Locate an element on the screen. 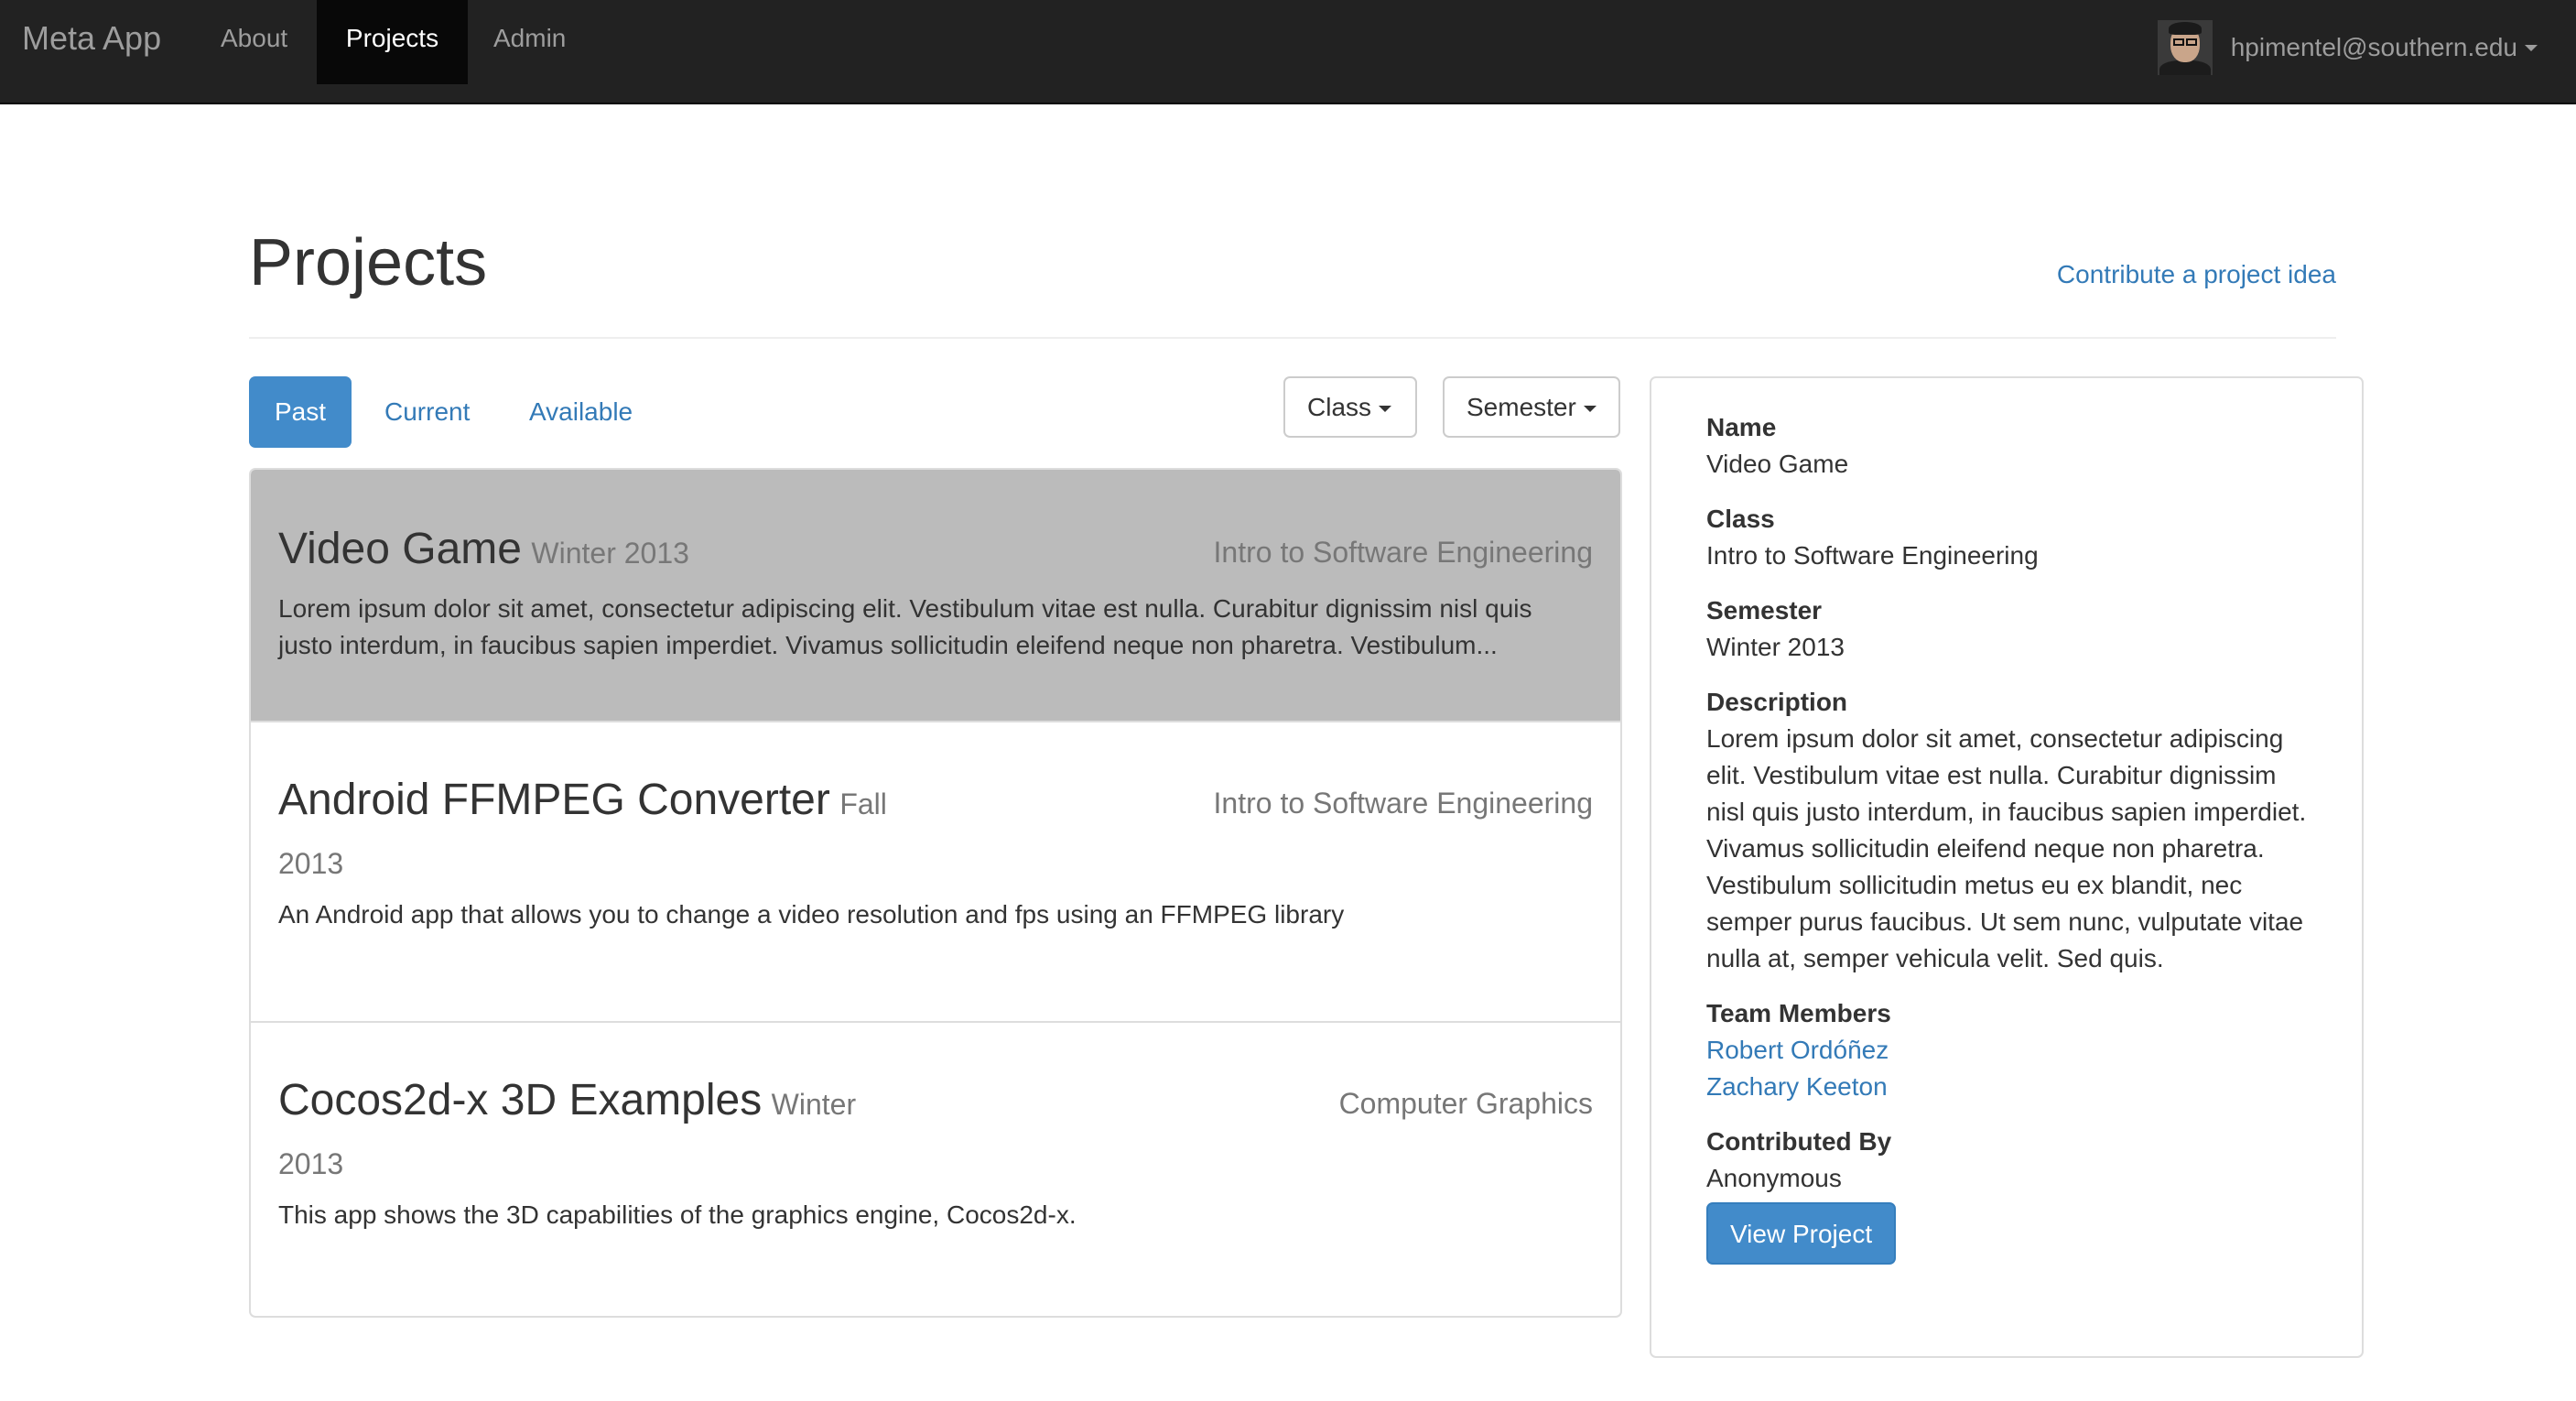 The height and width of the screenshot is (1401, 2576). project-name: Video Game is located at coordinates (400, 549).